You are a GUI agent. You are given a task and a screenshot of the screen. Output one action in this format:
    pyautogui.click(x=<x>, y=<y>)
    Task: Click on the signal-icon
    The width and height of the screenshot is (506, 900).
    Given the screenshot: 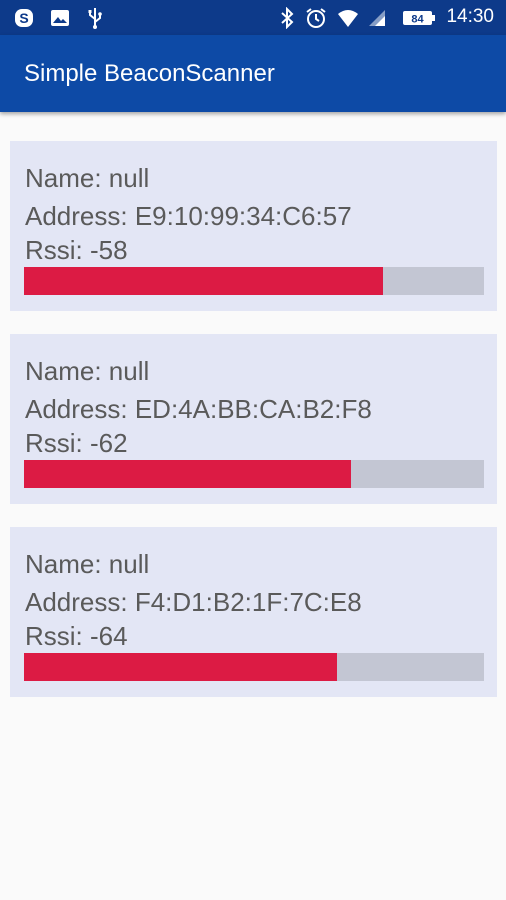 What is the action you would take?
    pyautogui.click(x=377, y=18)
    